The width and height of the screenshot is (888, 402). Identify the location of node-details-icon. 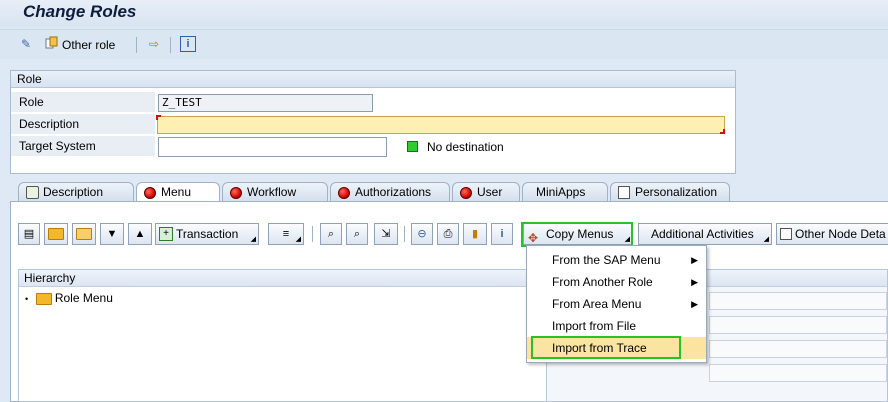
(786, 234).